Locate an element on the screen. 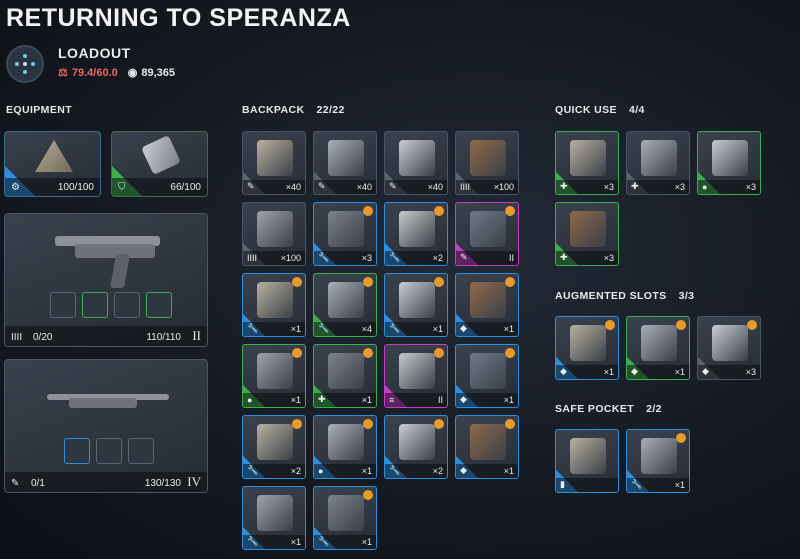 This screenshot has width=800, height=559. augmented-slot: ◆ ×3 is located at coordinates (729, 348).